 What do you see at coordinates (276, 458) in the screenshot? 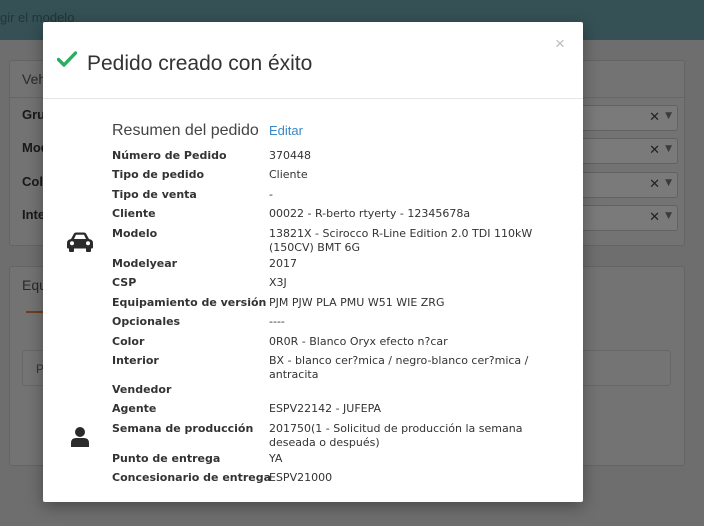
I see `value-delivery-point: YA` at bounding box center [276, 458].